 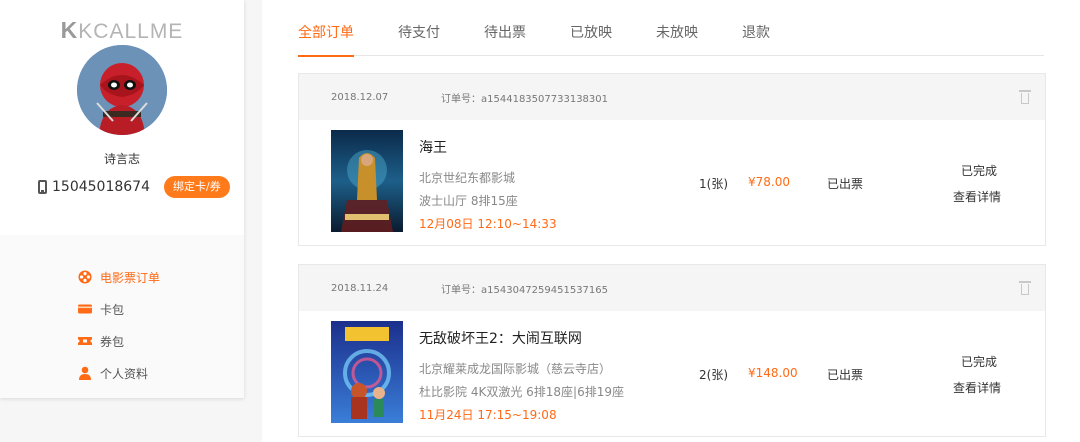 I want to click on logo-mark: K, so click(x=69, y=30).